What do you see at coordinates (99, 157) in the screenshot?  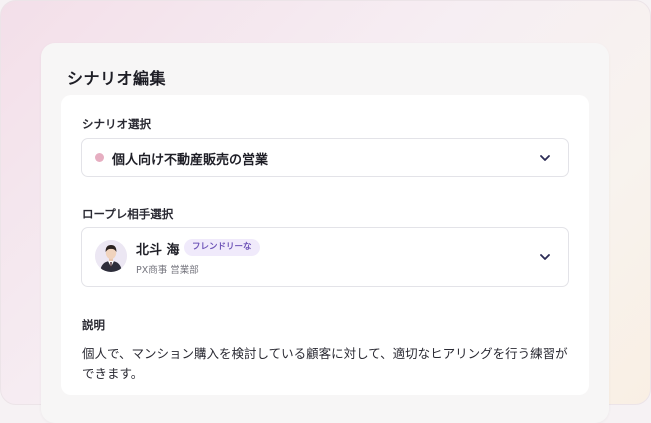 I see `scenario-status-dot` at bounding box center [99, 157].